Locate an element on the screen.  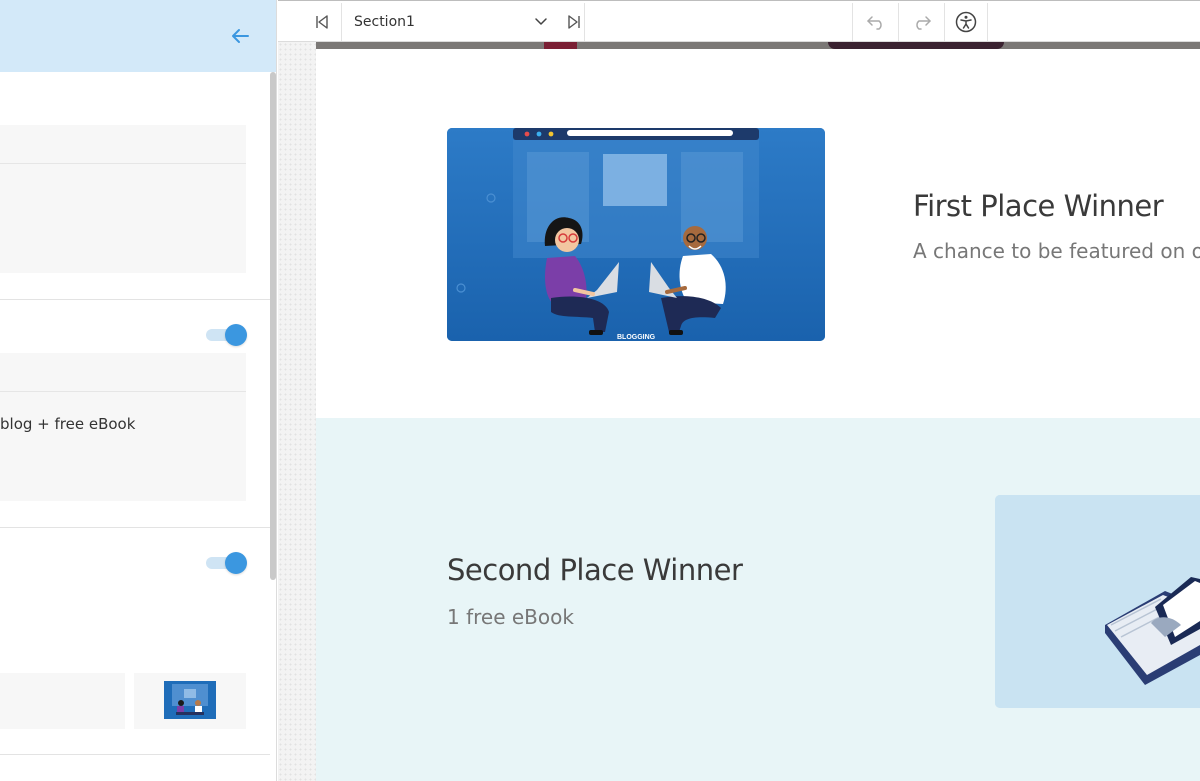
ebook-illustration-graphic is located at coordinates (1097, 601).